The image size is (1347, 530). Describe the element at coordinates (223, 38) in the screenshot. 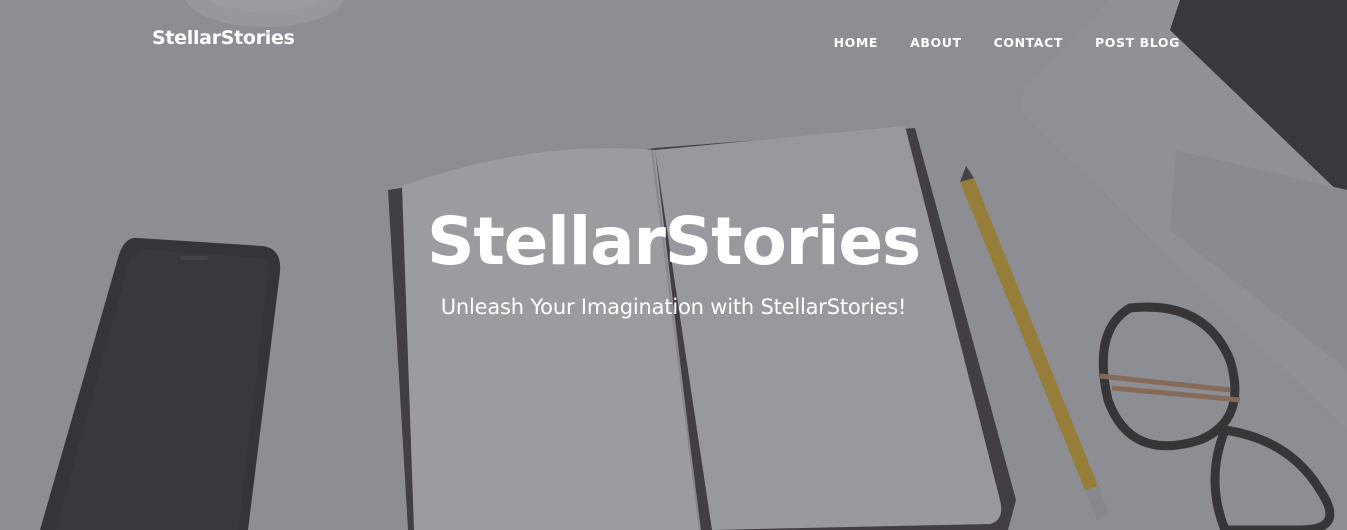

I see `brand-logo-link: StellarStories` at that location.